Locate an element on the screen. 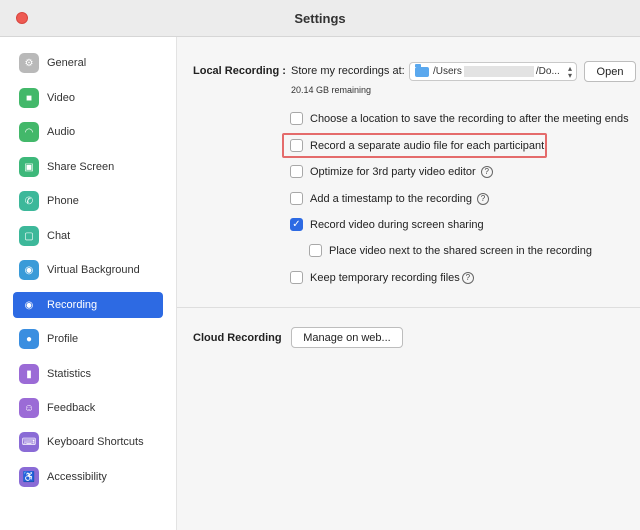 The height and width of the screenshot is (530, 640). window-title: Settings is located at coordinates (320, 18).